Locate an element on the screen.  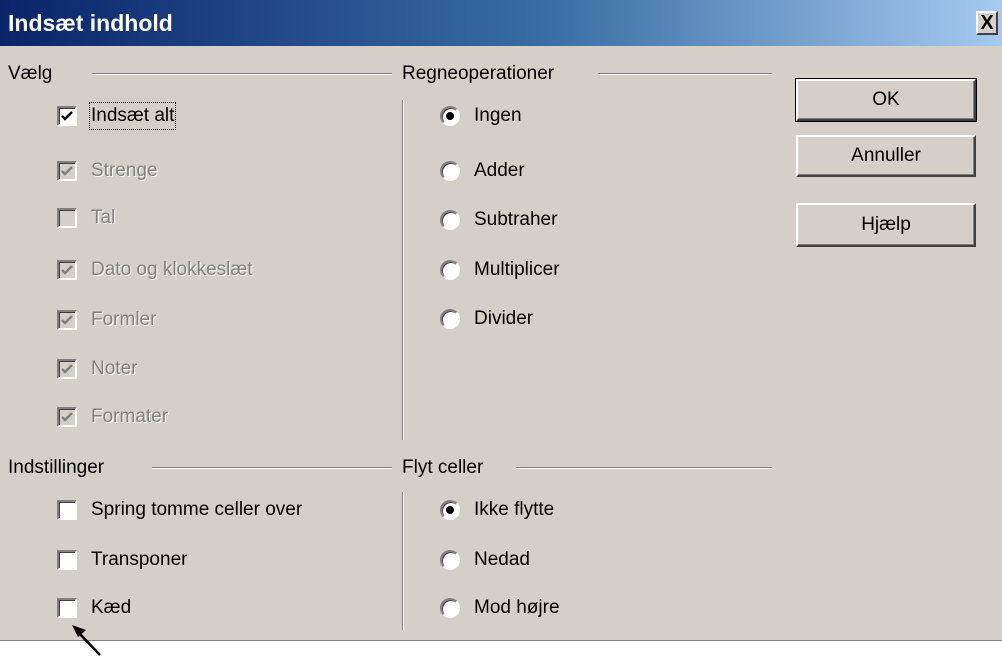
close-button: X is located at coordinates (987, 23).